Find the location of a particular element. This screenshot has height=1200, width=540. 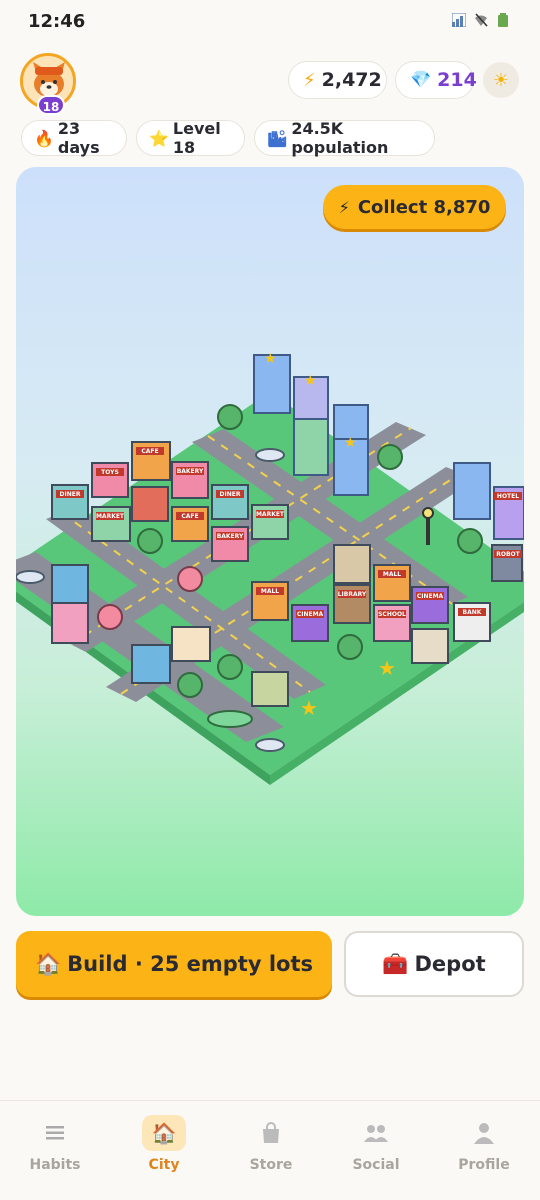

nav-store: Store is located at coordinates (271, 1144).